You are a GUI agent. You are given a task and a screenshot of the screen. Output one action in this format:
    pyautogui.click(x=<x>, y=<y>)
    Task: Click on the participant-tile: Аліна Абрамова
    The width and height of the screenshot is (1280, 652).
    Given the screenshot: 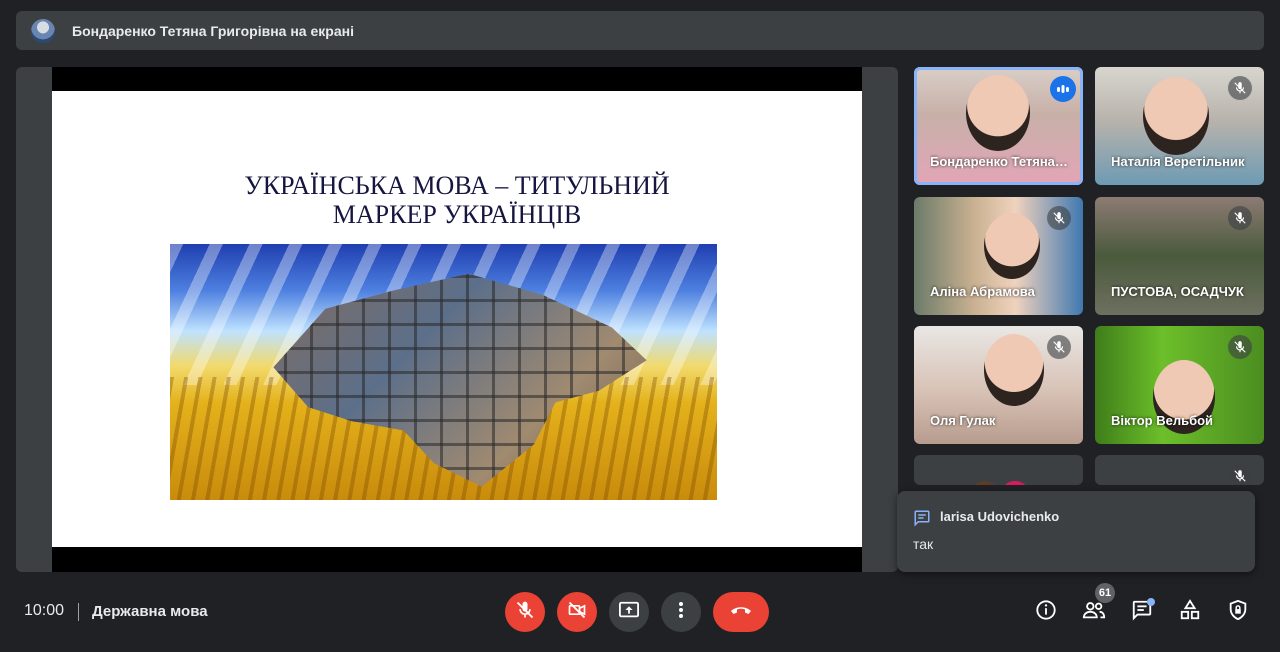 What is the action you would take?
    pyautogui.click(x=998, y=256)
    